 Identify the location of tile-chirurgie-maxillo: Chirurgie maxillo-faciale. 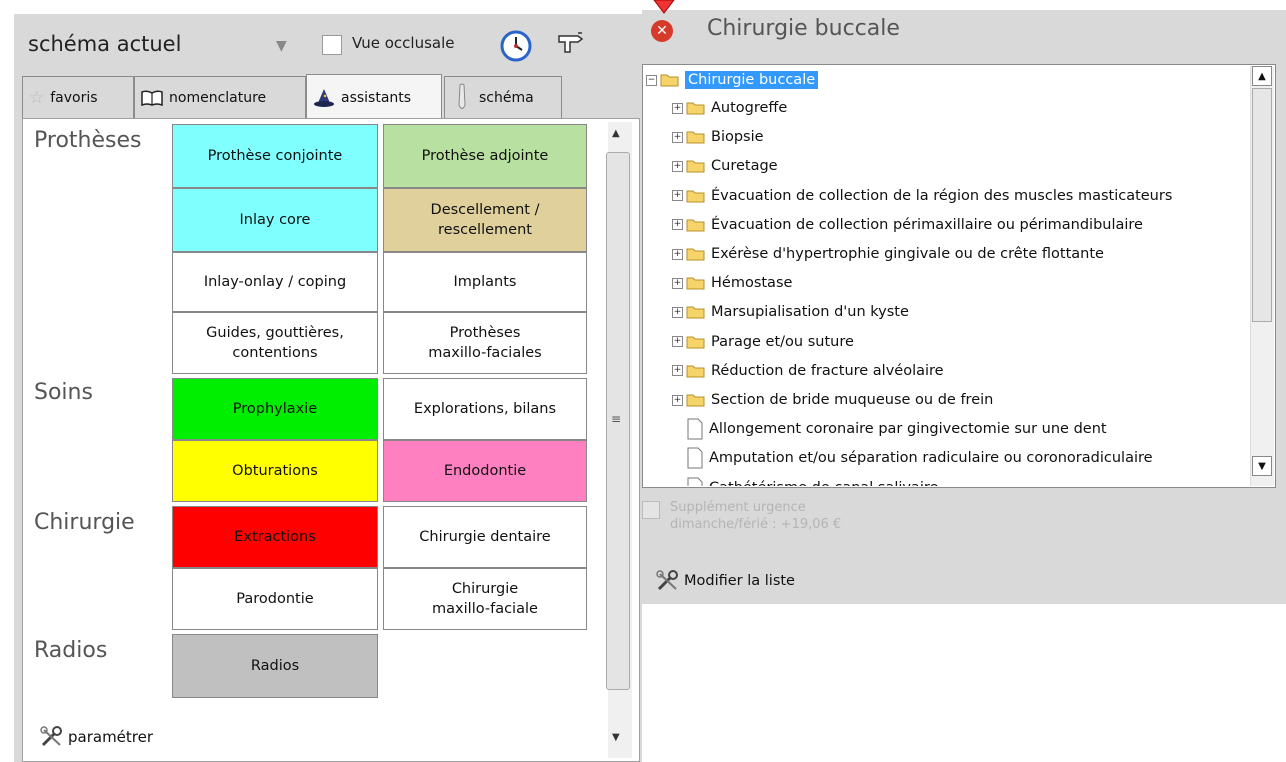
(485, 599).